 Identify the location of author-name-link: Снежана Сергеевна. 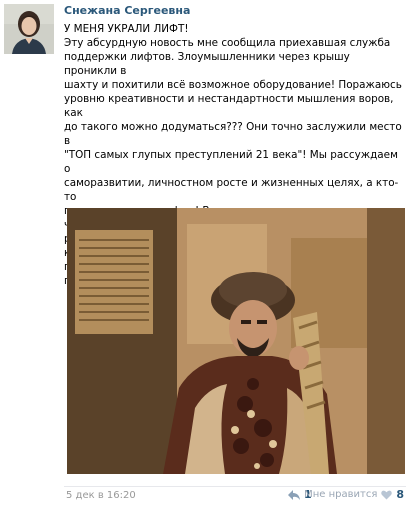
(127, 10).